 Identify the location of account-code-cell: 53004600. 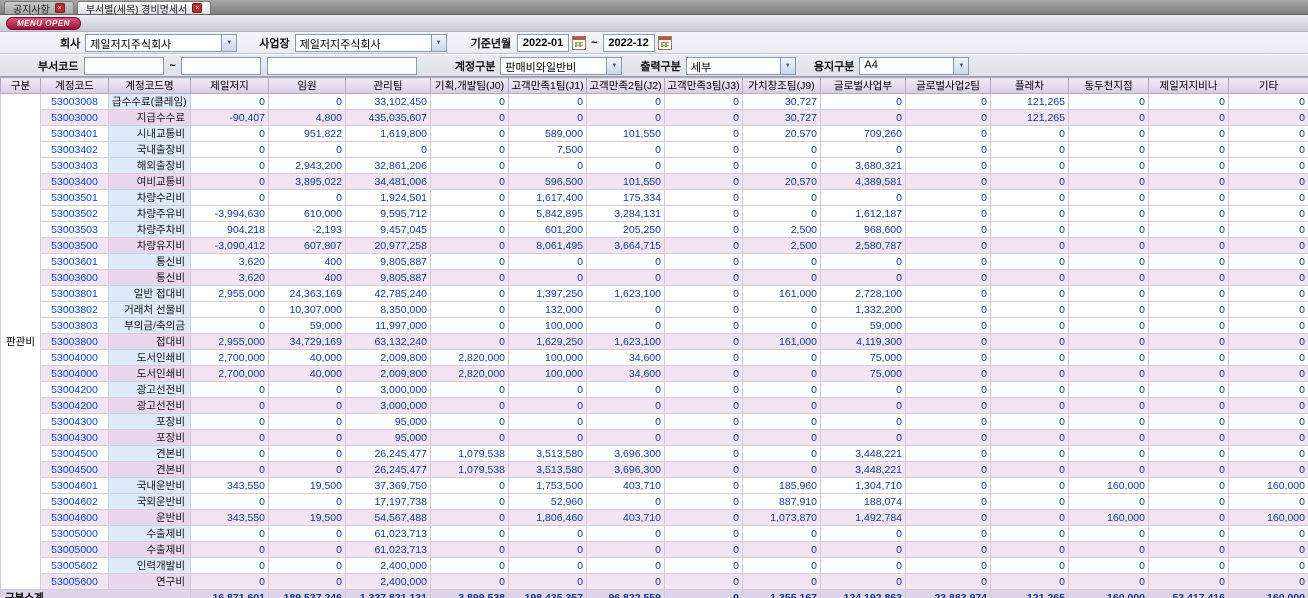
(74, 517).